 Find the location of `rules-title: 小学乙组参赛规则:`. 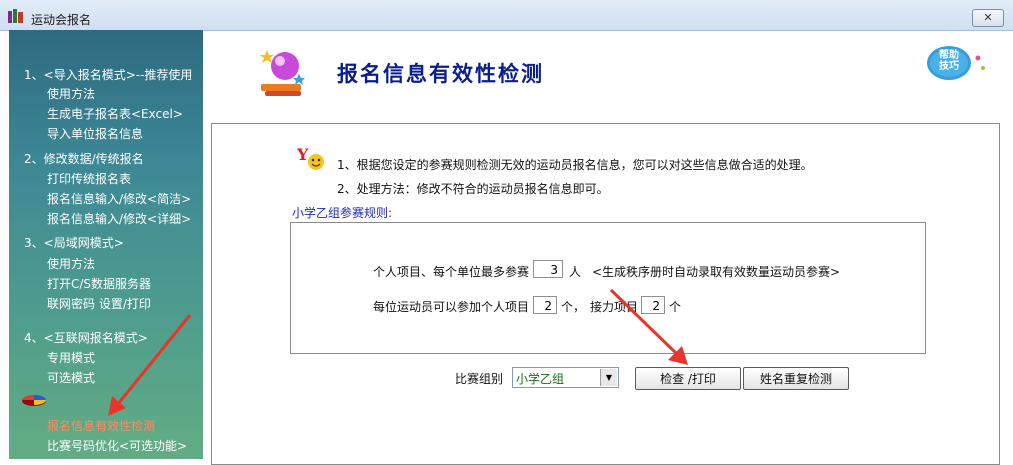

rules-title: 小学乙组参赛规则: is located at coordinates (342, 213).